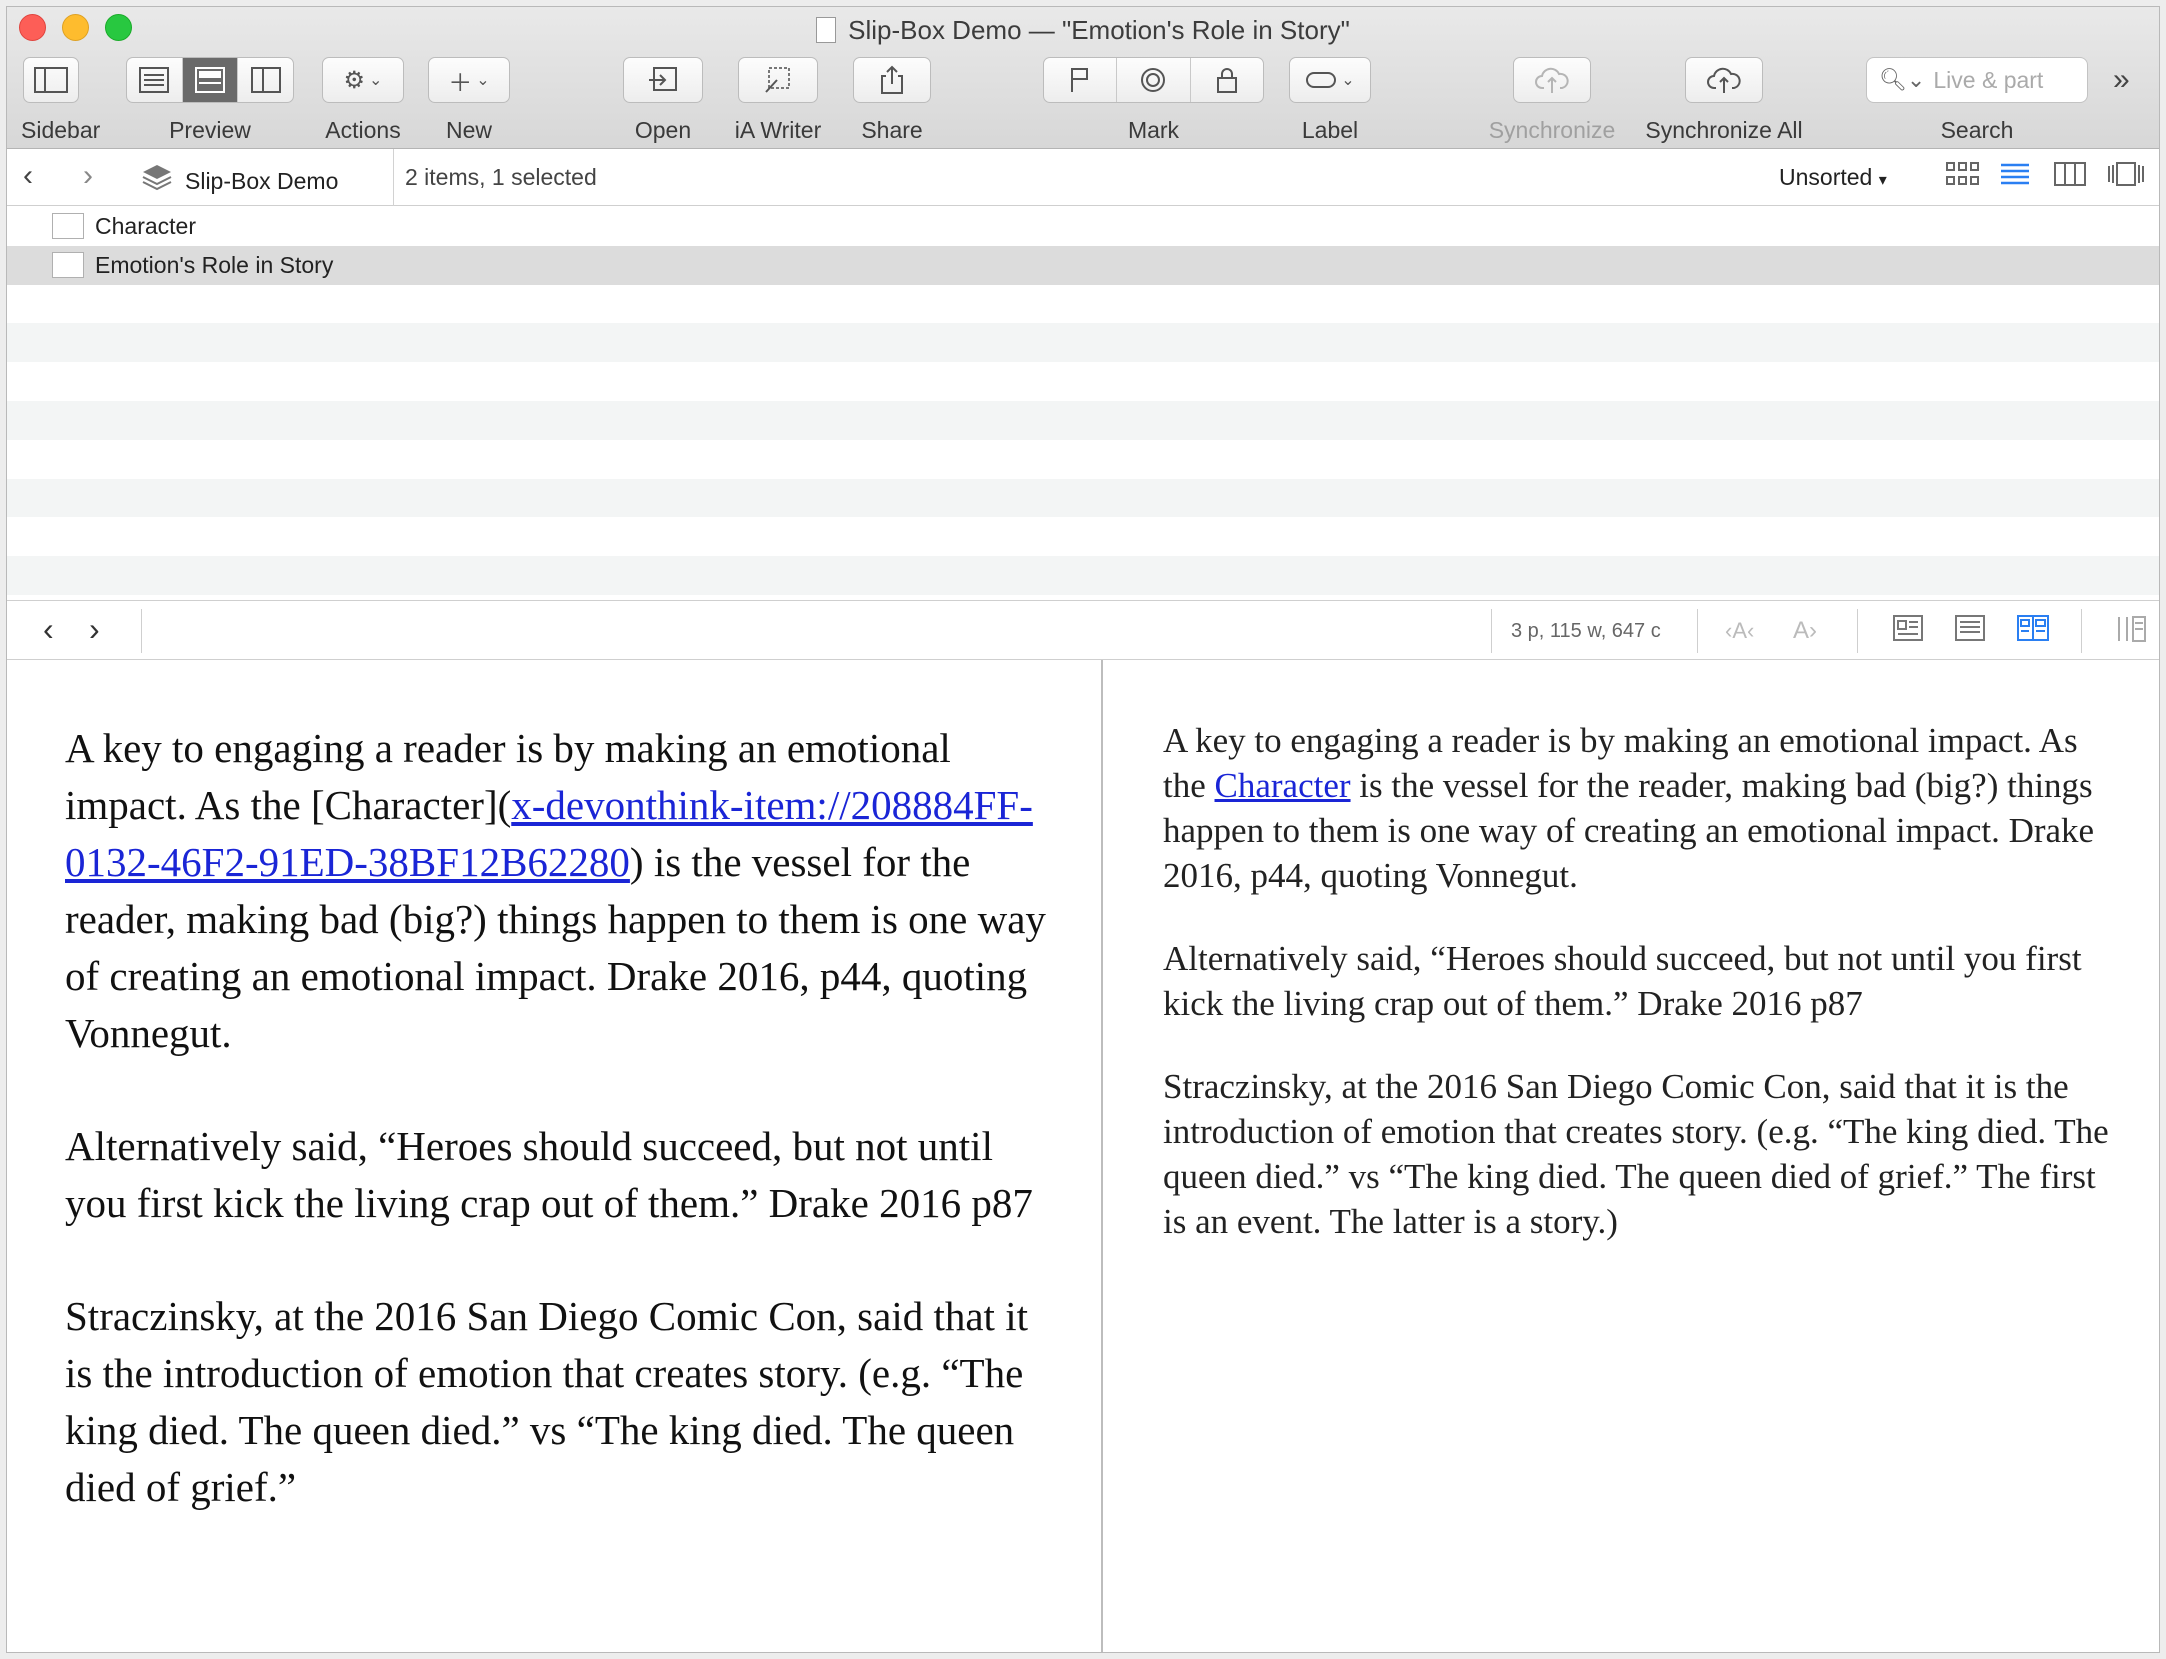 Image resolution: width=2166 pixels, height=1659 pixels. What do you see at coordinates (1908, 631) in the screenshot?
I see `source-view-icon` at bounding box center [1908, 631].